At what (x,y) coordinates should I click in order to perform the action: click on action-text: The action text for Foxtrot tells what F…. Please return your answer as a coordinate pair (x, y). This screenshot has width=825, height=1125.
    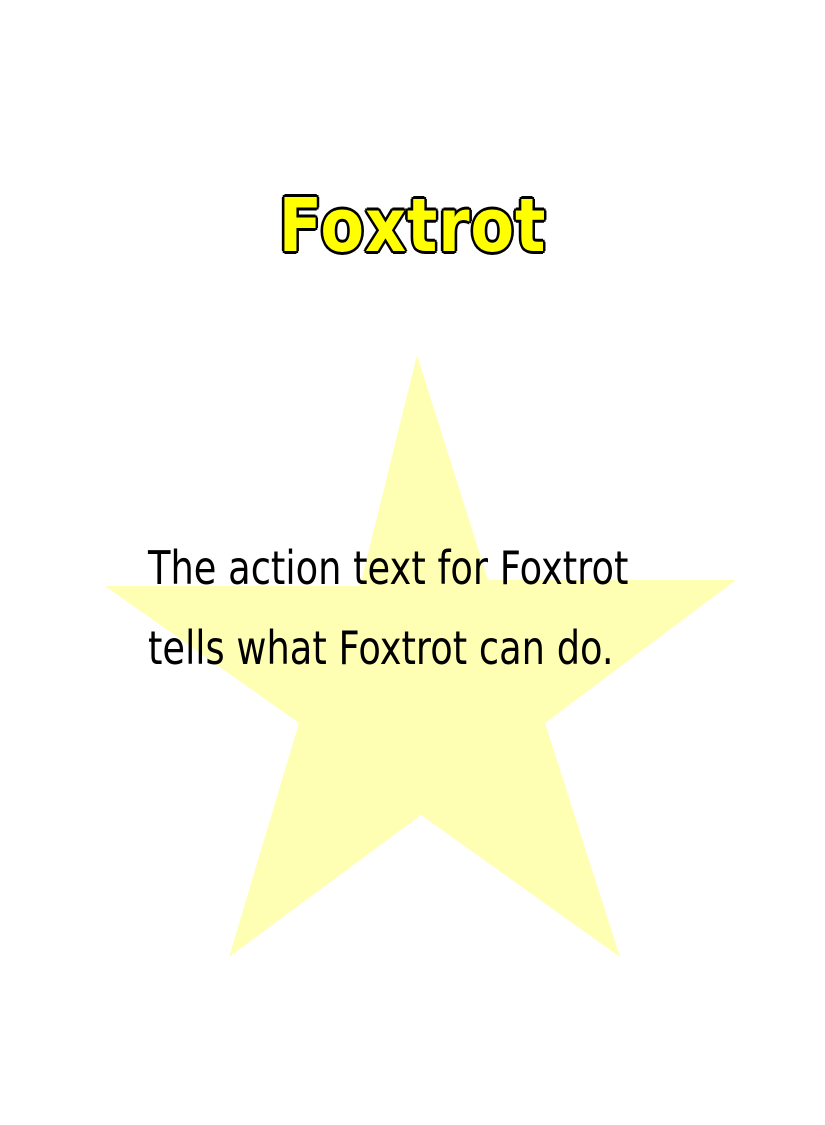
    Looking at the image, I should click on (388, 608).